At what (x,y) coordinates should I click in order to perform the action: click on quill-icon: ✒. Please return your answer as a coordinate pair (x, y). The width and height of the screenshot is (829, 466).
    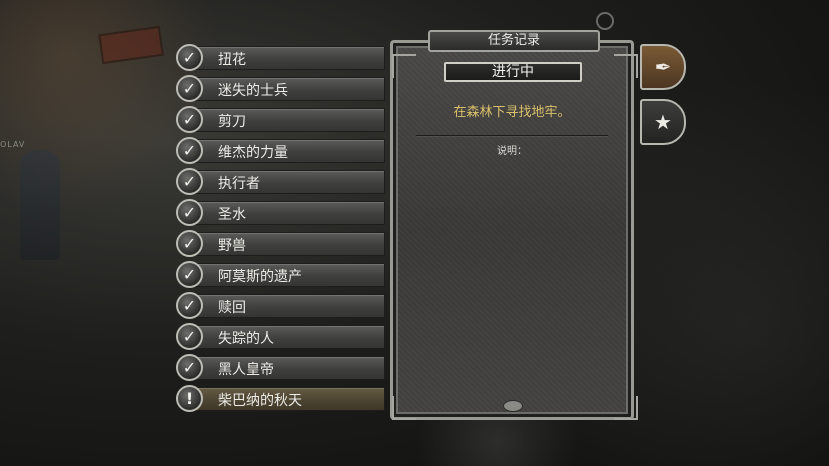
    Looking at the image, I should click on (663, 67).